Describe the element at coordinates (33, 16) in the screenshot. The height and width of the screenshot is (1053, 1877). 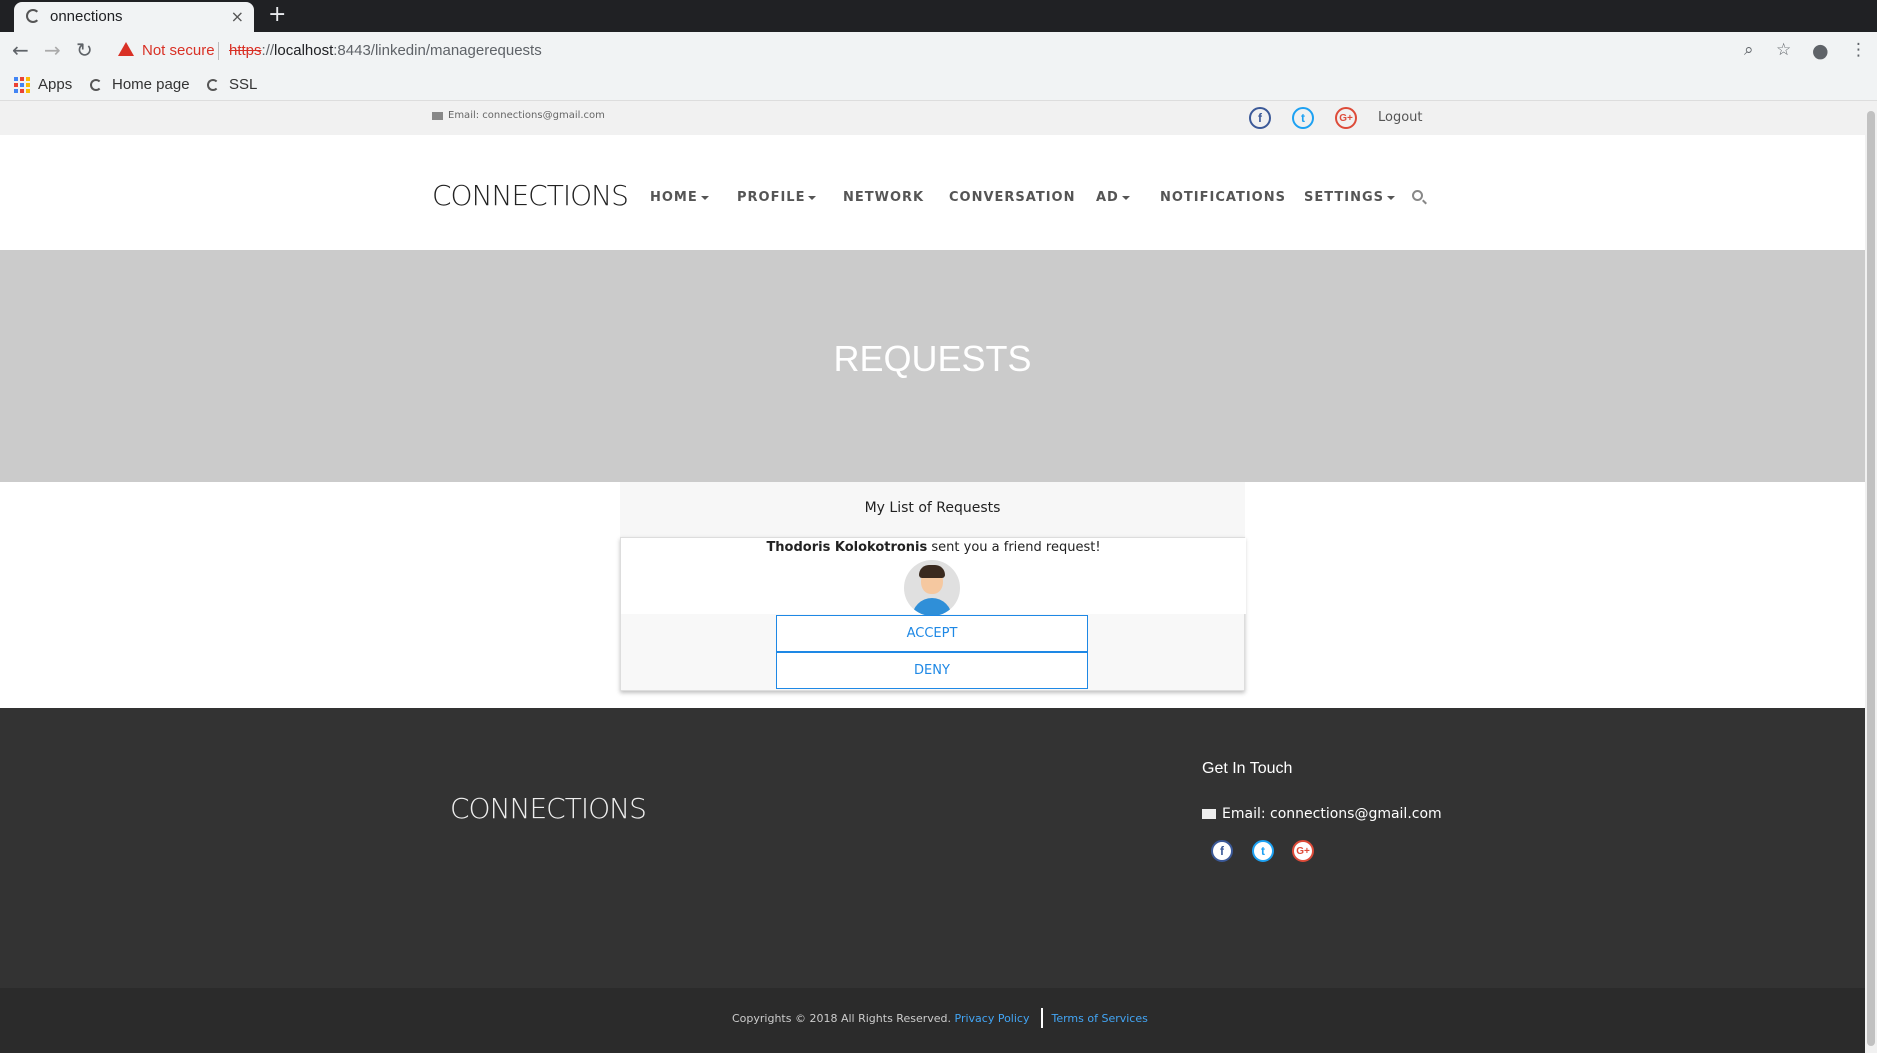
I see `loading-icon` at that location.